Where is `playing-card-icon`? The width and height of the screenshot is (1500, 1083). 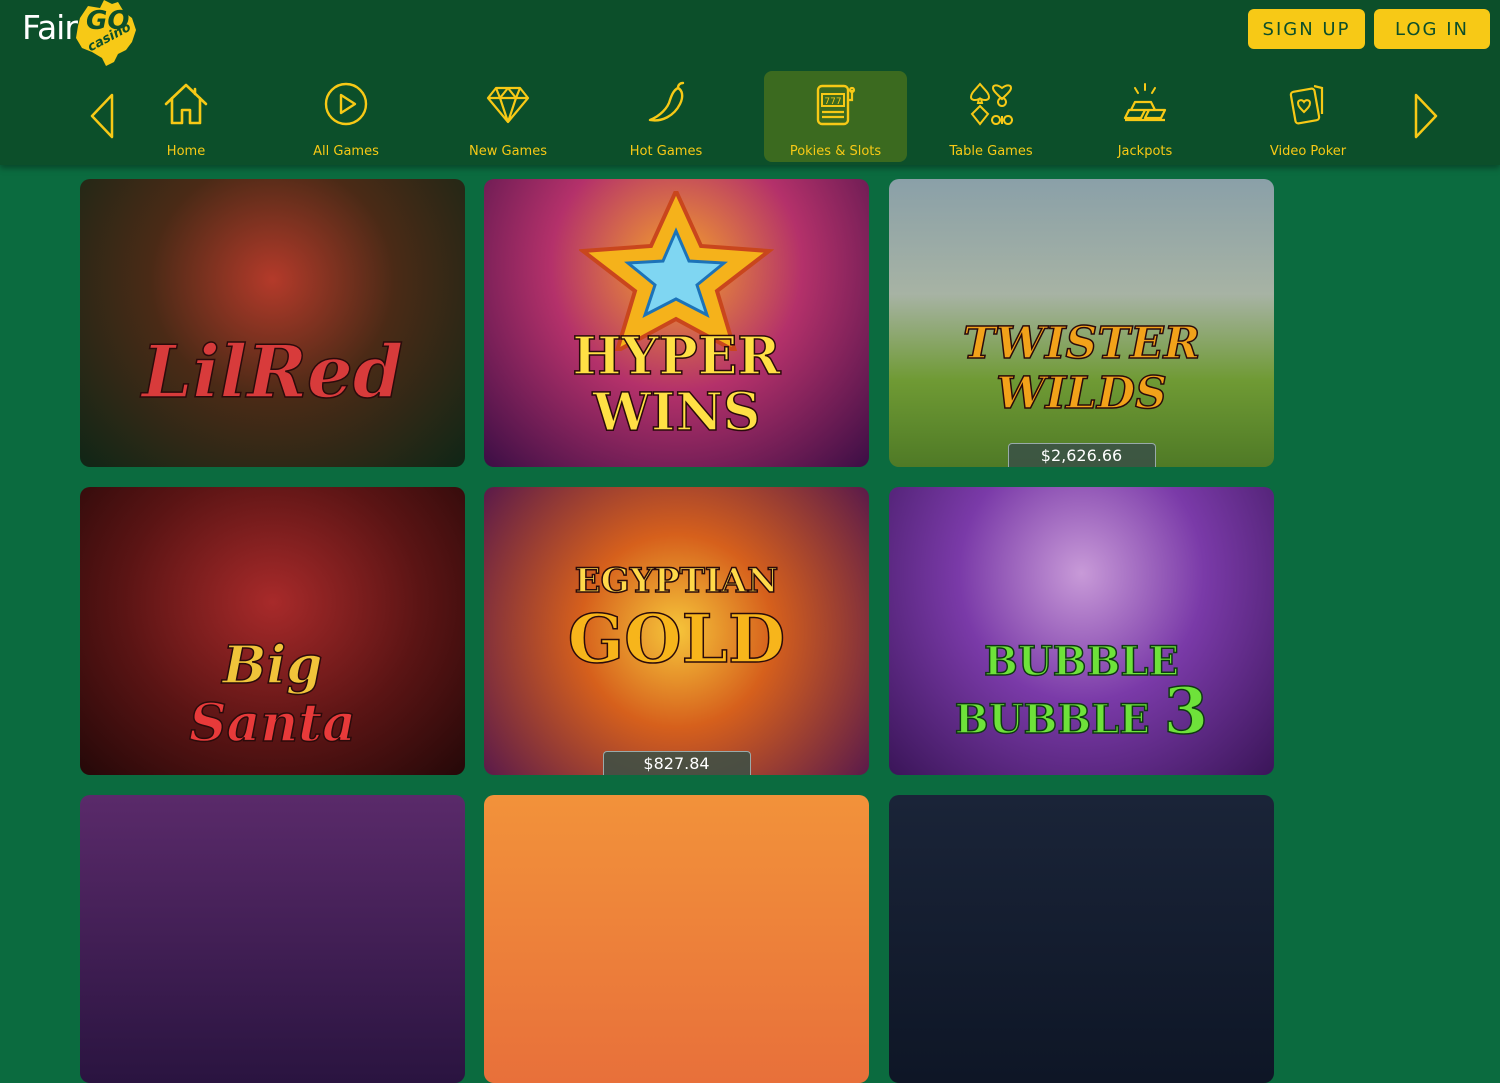 playing-card-icon is located at coordinates (1306, 104).